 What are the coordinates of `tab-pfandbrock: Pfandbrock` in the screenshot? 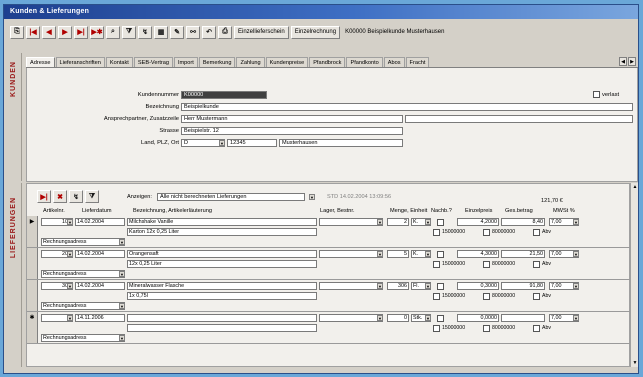 It's located at (327, 62).